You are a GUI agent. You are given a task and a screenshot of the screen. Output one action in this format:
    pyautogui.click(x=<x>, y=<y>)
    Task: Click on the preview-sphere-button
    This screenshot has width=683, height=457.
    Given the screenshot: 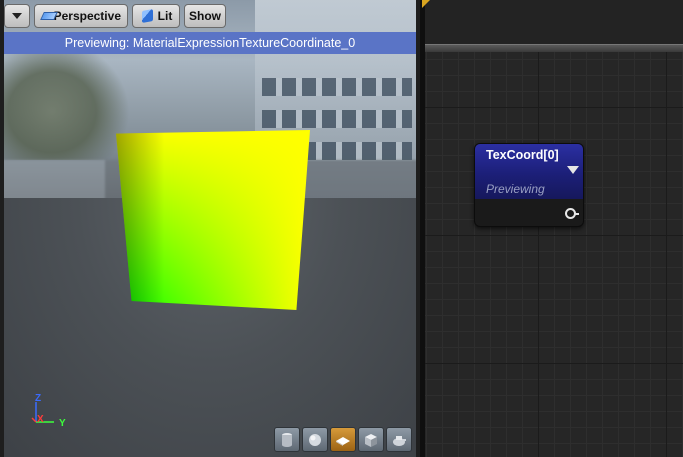 What is the action you would take?
    pyautogui.click(x=315, y=439)
    